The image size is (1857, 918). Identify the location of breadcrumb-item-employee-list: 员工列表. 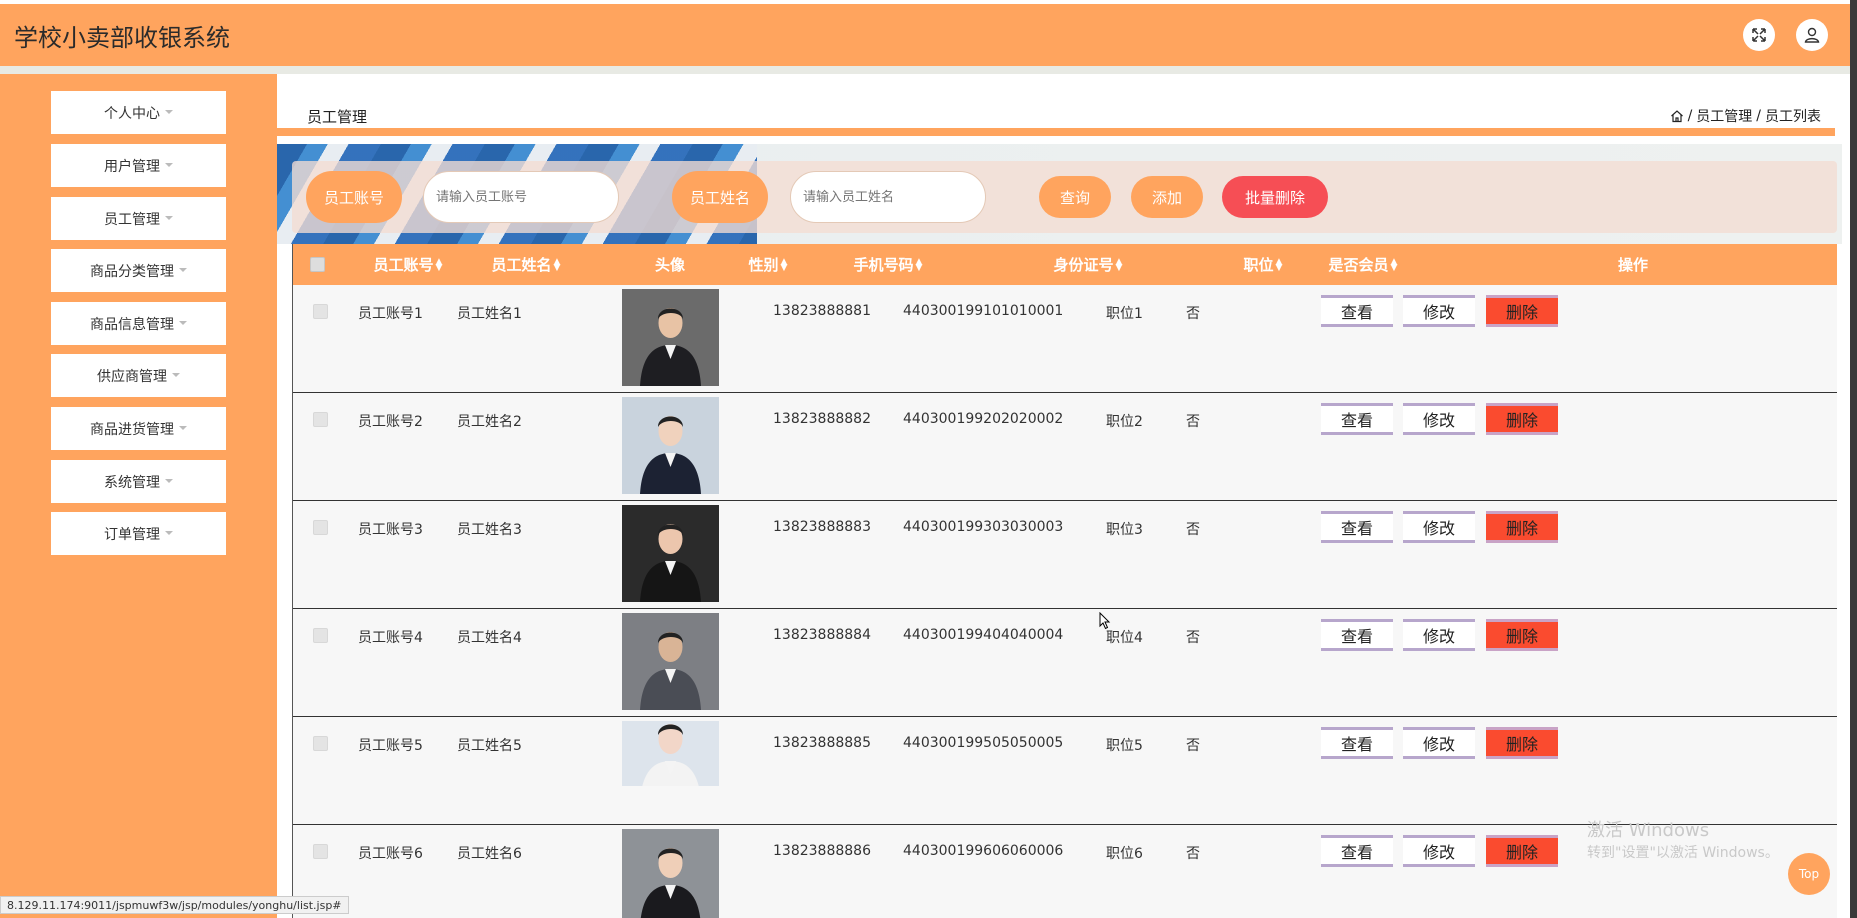
(1793, 117).